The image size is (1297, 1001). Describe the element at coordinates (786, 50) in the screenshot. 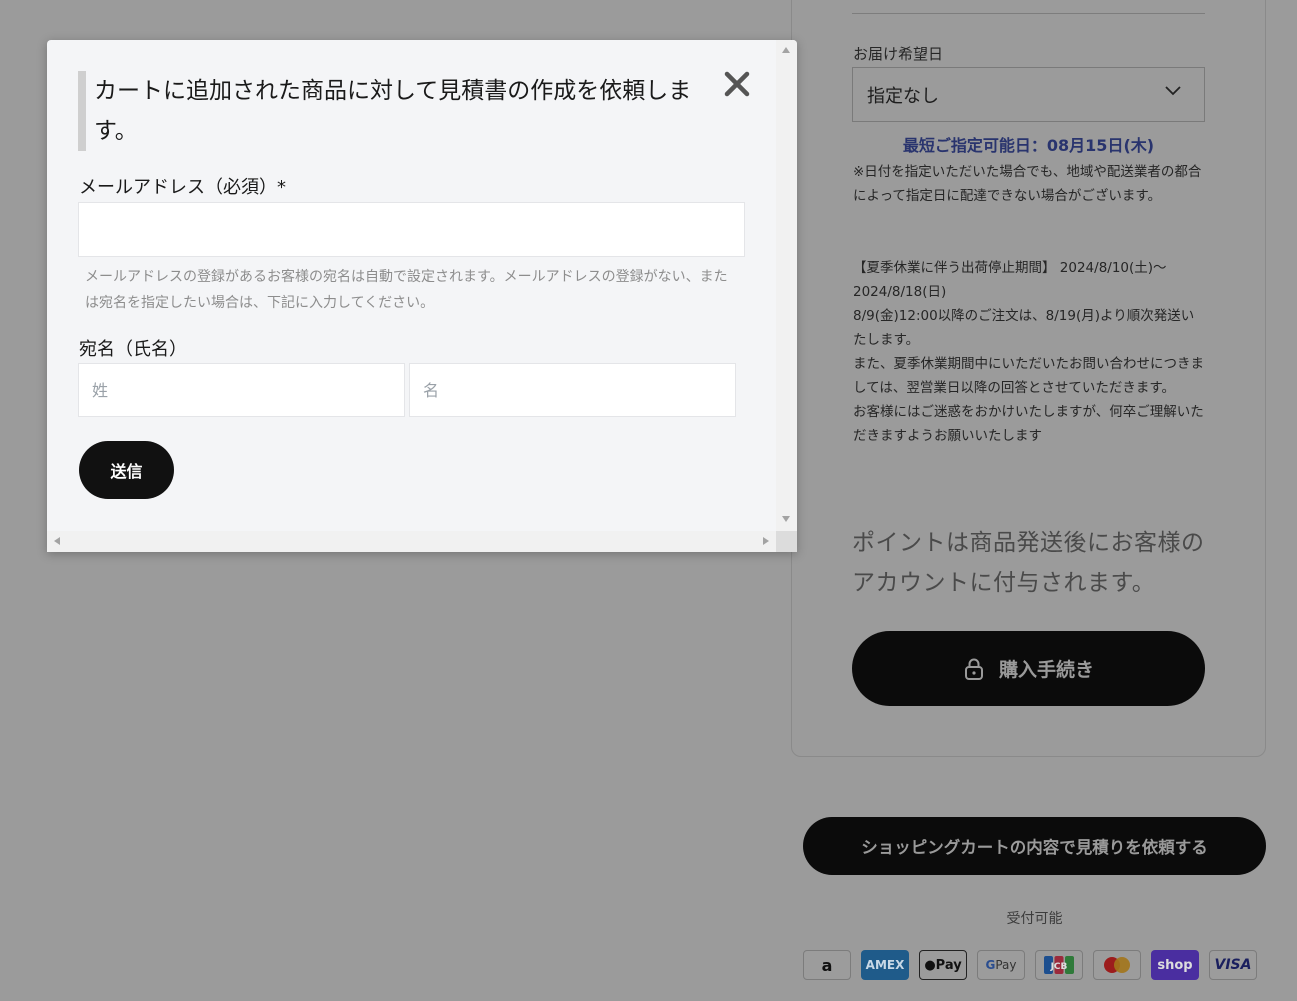

I see `scroll-up-arrow-icon` at that location.